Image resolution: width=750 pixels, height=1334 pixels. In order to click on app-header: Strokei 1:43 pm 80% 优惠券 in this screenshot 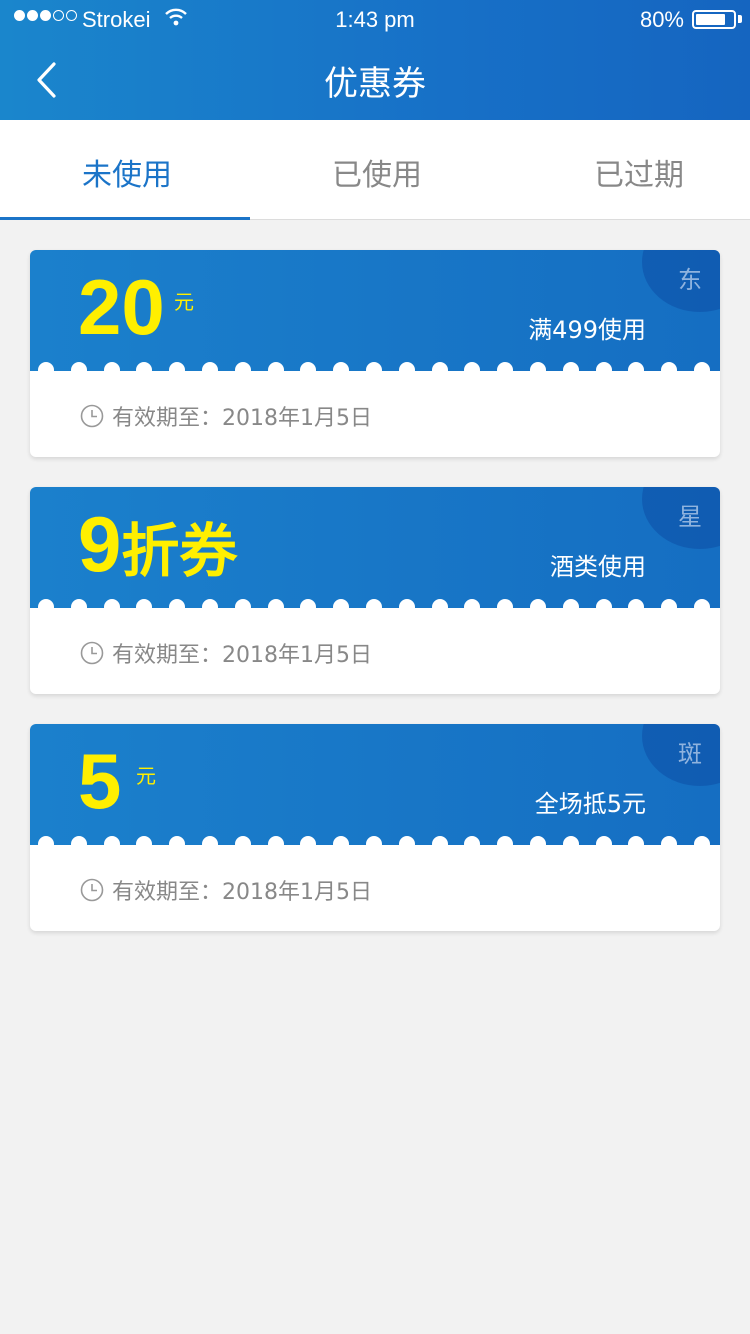, I will do `click(375, 60)`.